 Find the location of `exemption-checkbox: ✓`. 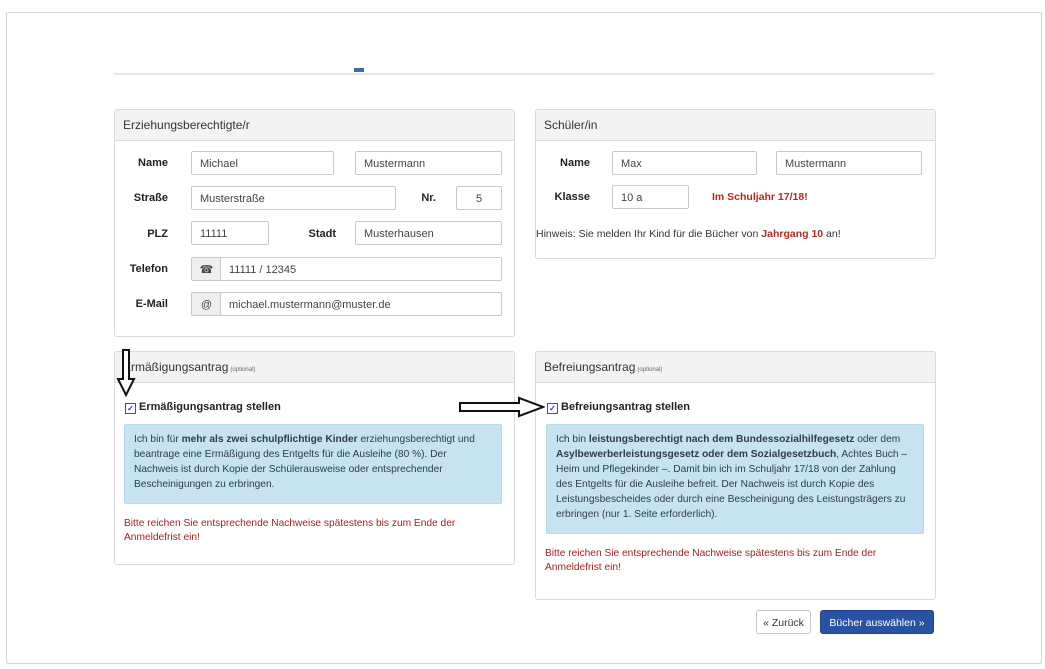

exemption-checkbox: ✓ is located at coordinates (552, 408).